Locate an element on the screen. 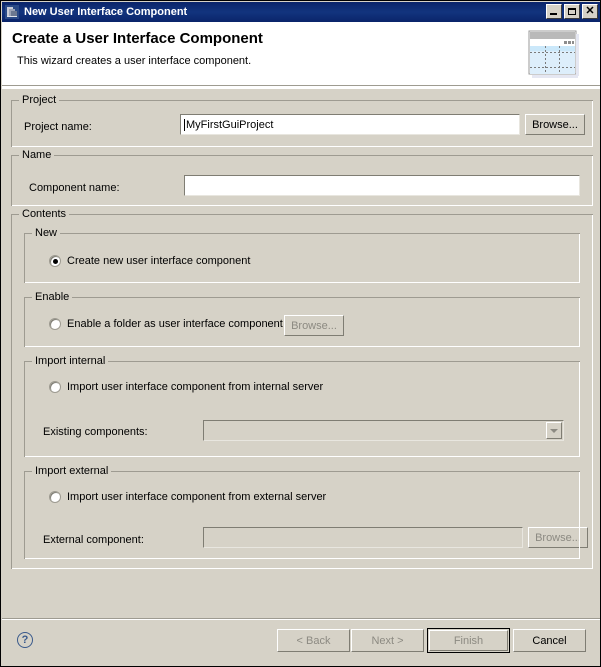 The image size is (601, 667). wizard-window-icon is located at coordinates (12, 12).